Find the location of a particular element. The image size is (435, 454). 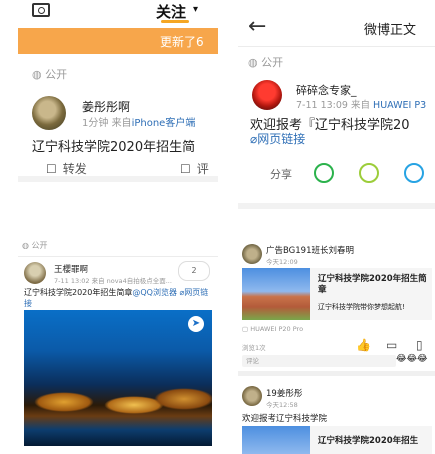

post-content: 辽宁科技学院2020年招生简章@QQ浏览器 ⌀网页链接 is located at coordinates (119, 298).